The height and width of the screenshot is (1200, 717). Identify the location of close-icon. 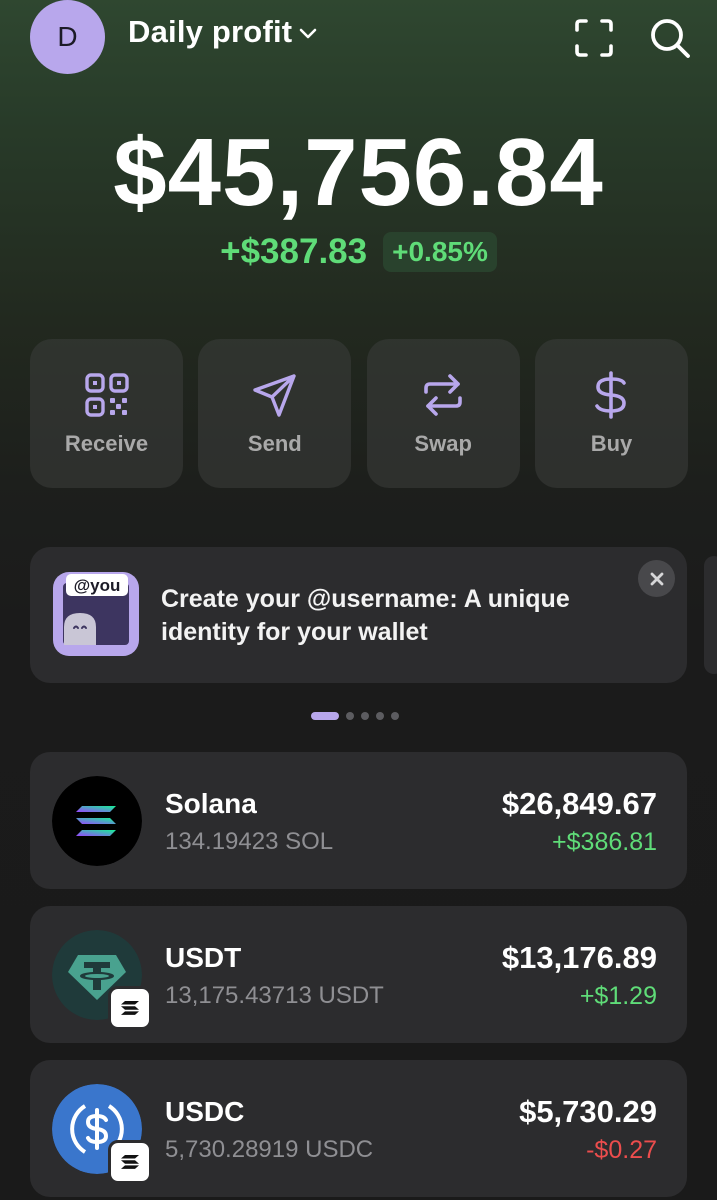
(656, 578).